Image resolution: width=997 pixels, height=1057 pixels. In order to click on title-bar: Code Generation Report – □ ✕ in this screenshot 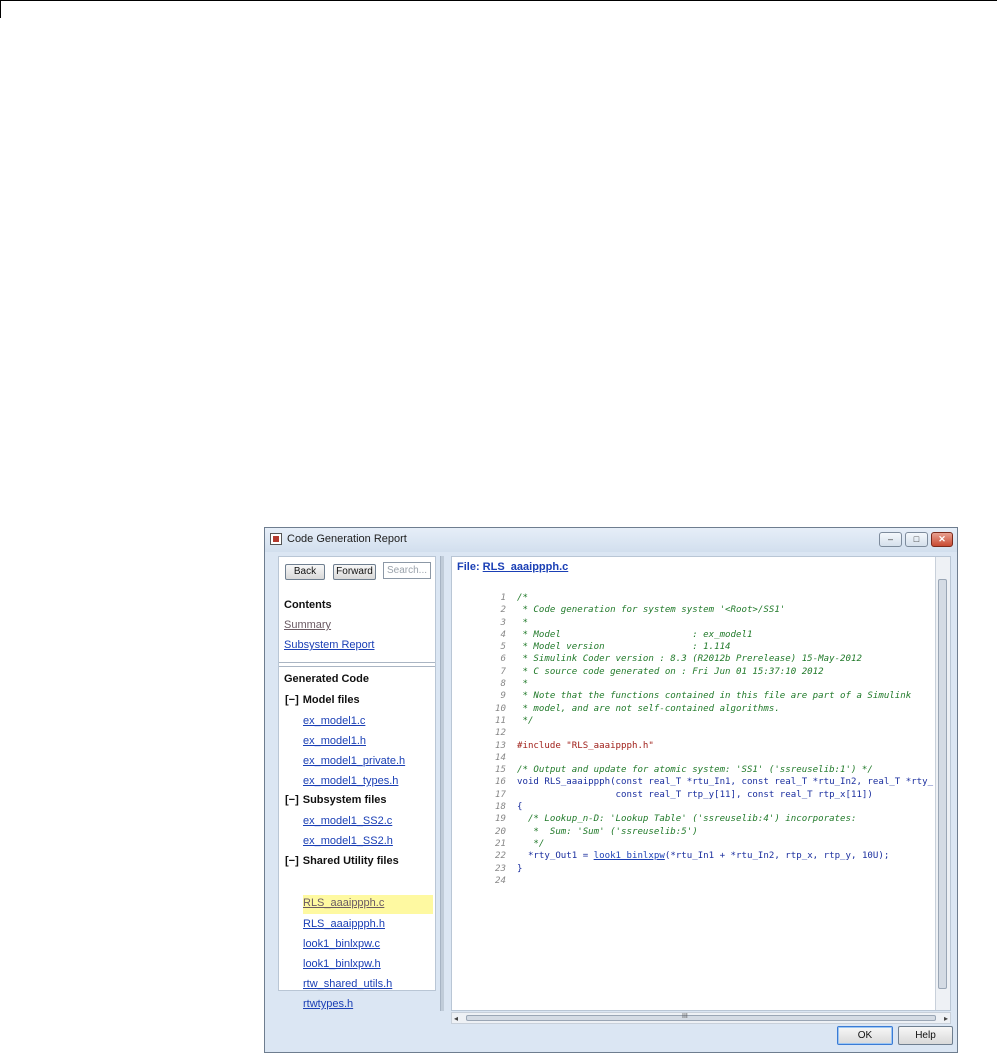, I will do `click(611, 540)`.